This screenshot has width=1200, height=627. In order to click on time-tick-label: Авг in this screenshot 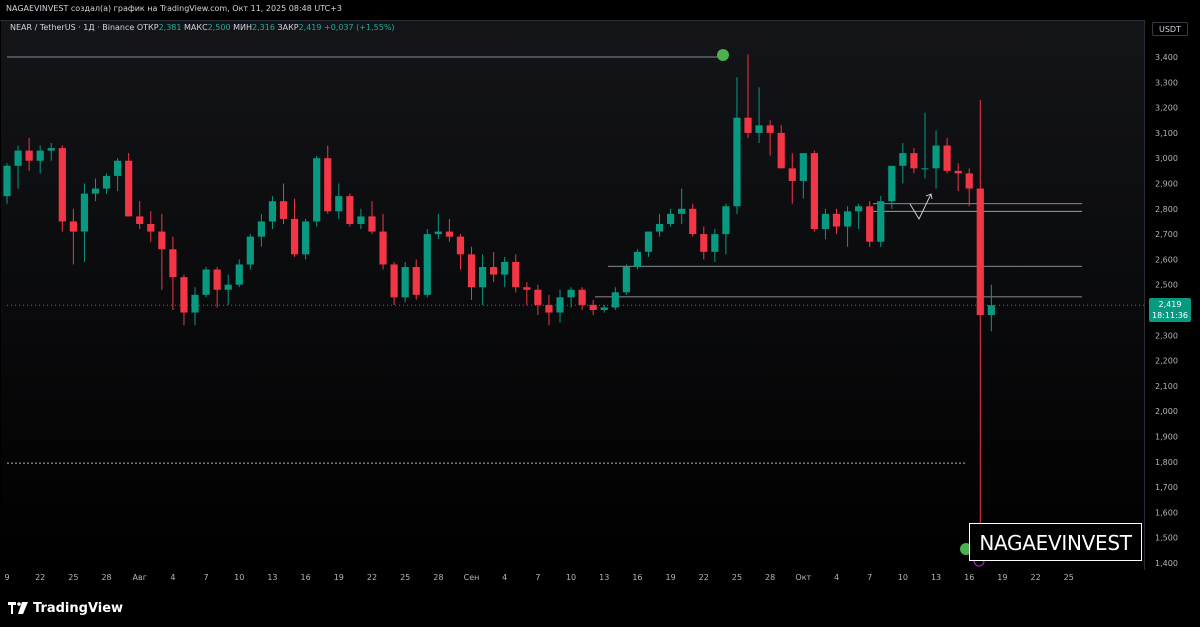, I will do `click(140, 577)`.